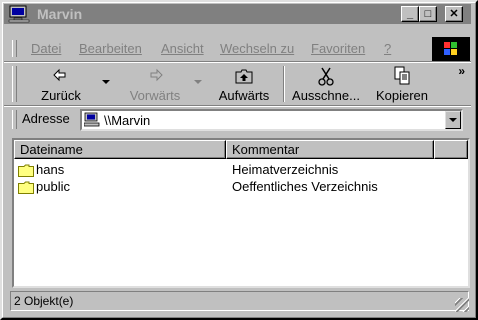 This screenshot has width=478, height=320. What do you see at coordinates (110, 48) in the screenshot?
I see `menu-bearbeiten: Bearbeiten` at bounding box center [110, 48].